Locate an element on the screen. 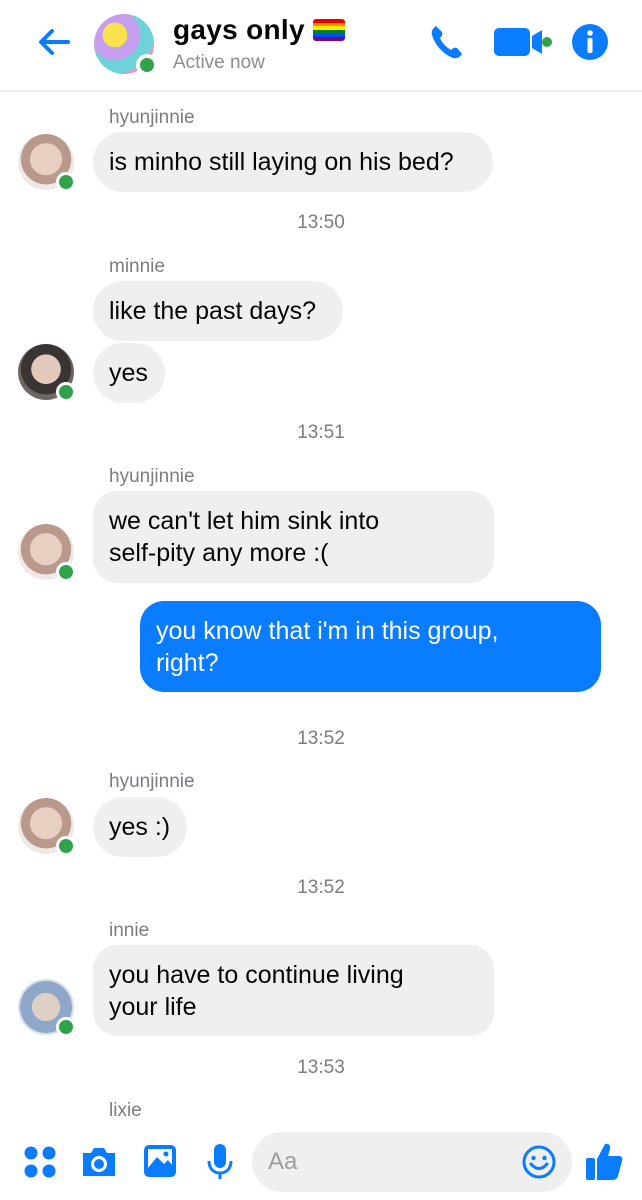  apps-icon is located at coordinates (40, 1162).